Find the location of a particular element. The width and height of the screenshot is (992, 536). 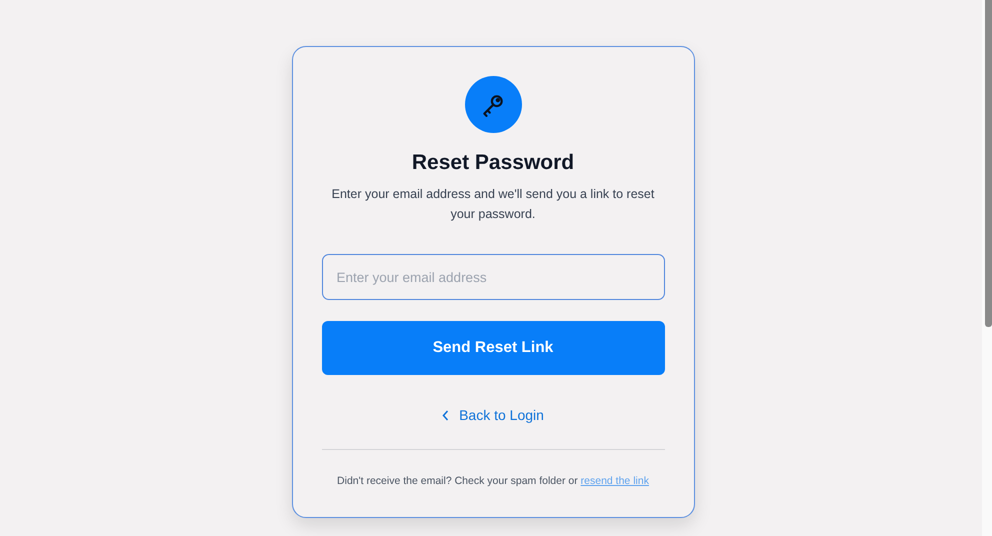

footer-text: Didn't receive the email? Check your spam folder or resend the link is located at coordinates (493, 481).